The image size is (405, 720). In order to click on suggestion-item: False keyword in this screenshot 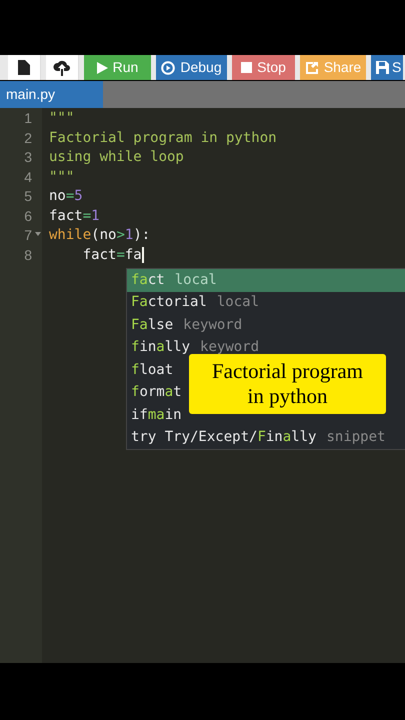, I will do `click(266, 325)`.